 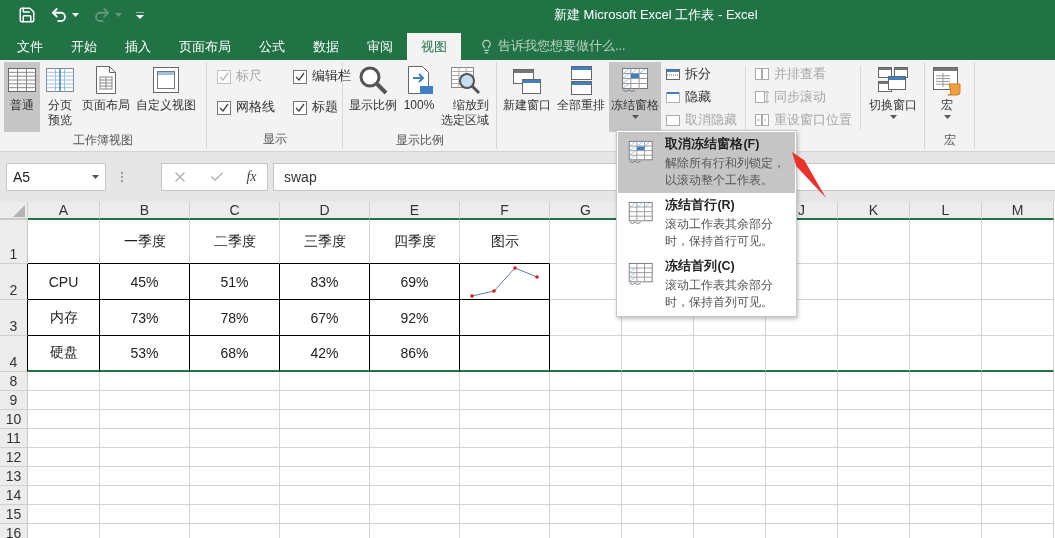 What do you see at coordinates (64, 318) in the screenshot?
I see `table-cell: 内存` at bounding box center [64, 318].